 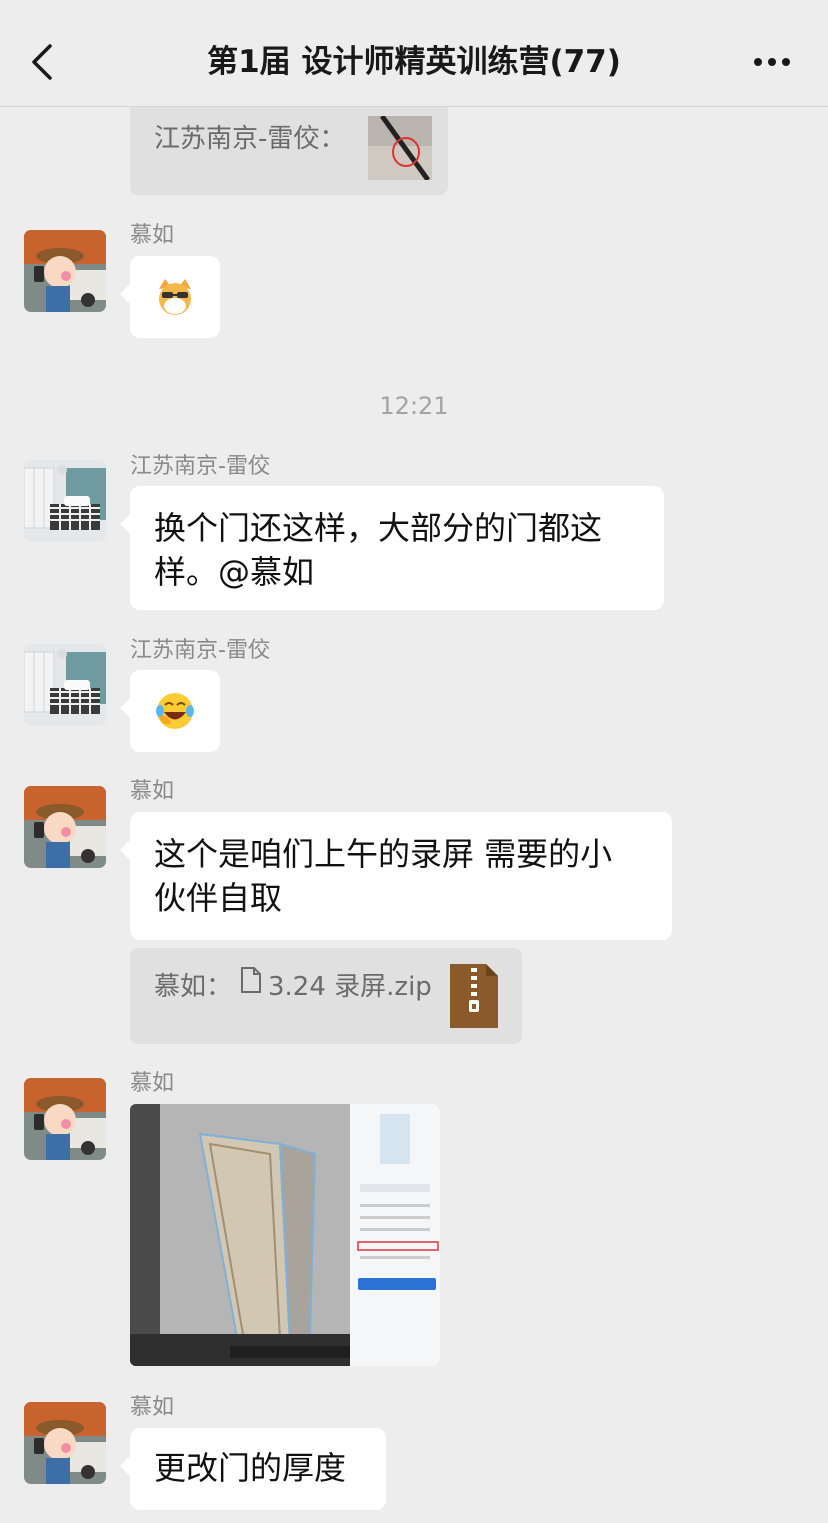 I want to click on message-text: 更改门的厚度, so click(x=250, y=1468).